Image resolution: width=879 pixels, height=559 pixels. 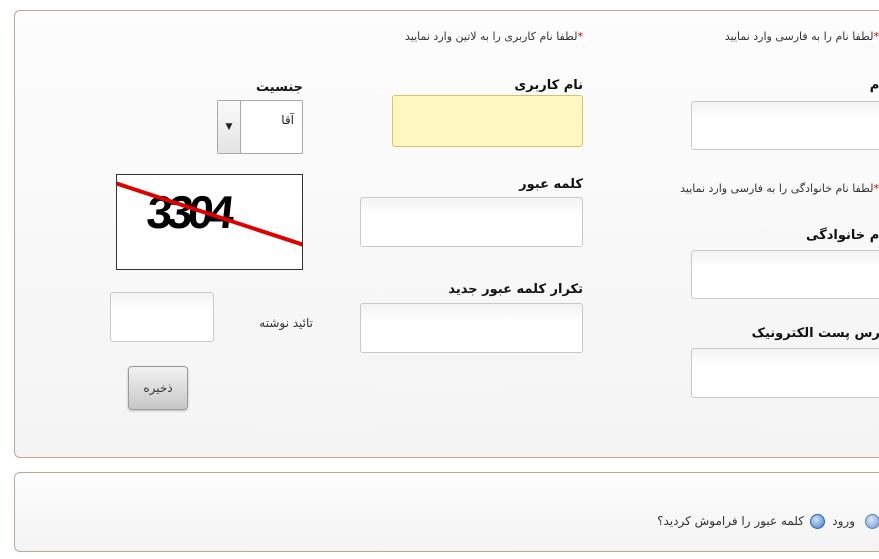 What do you see at coordinates (471, 328) in the screenshot?
I see `password-repeat-input` at bounding box center [471, 328].